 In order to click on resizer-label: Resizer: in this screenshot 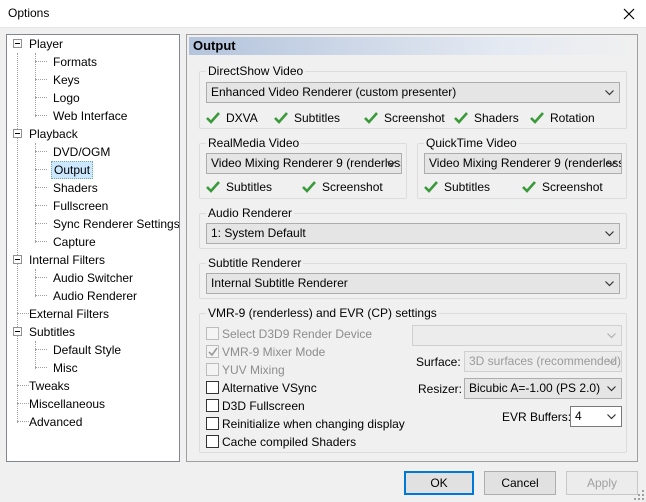, I will do `click(440, 389)`.